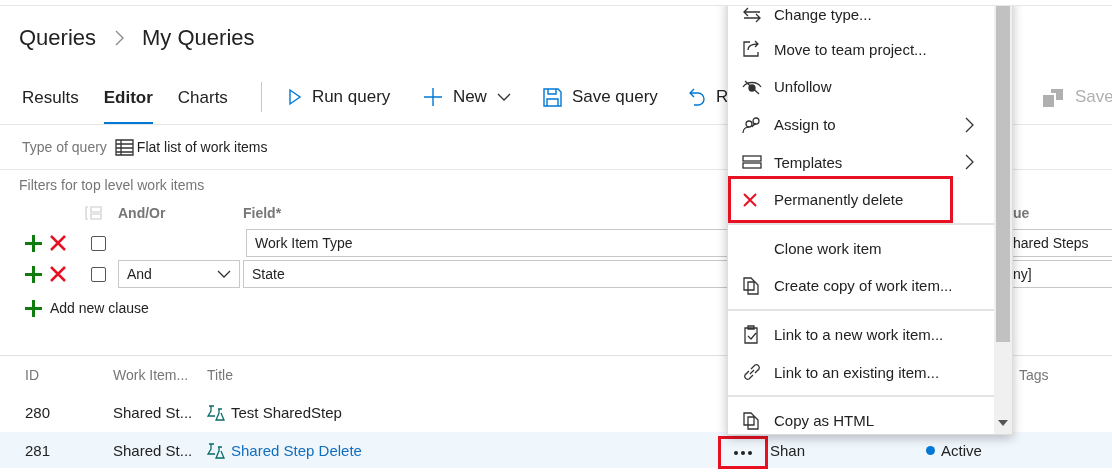  I want to click on field-dropdown: State, so click(486, 274).